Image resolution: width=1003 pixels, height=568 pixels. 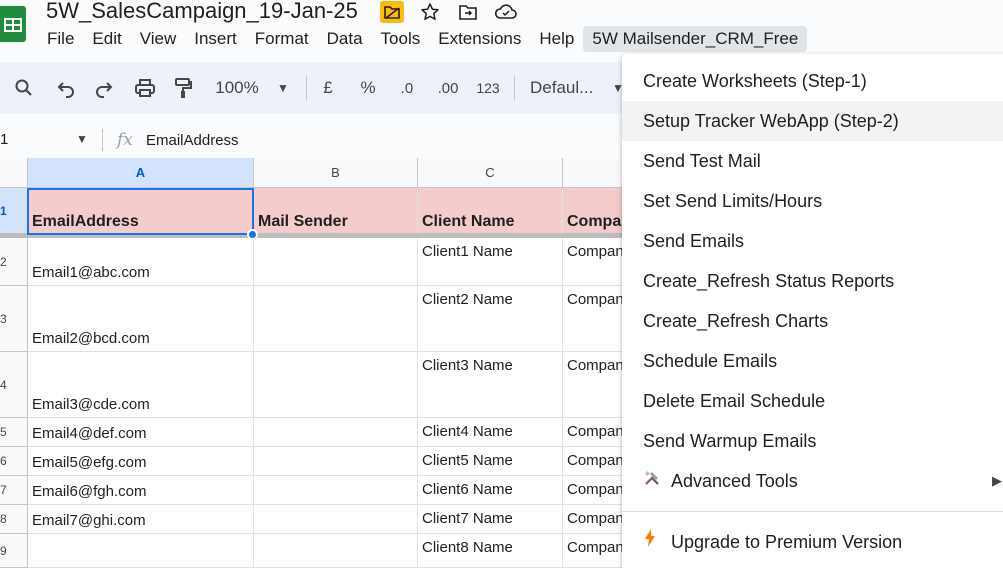 What do you see at coordinates (490, 211) in the screenshot?
I see `header-cell-client-name: Client Name` at bounding box center [490, 211].